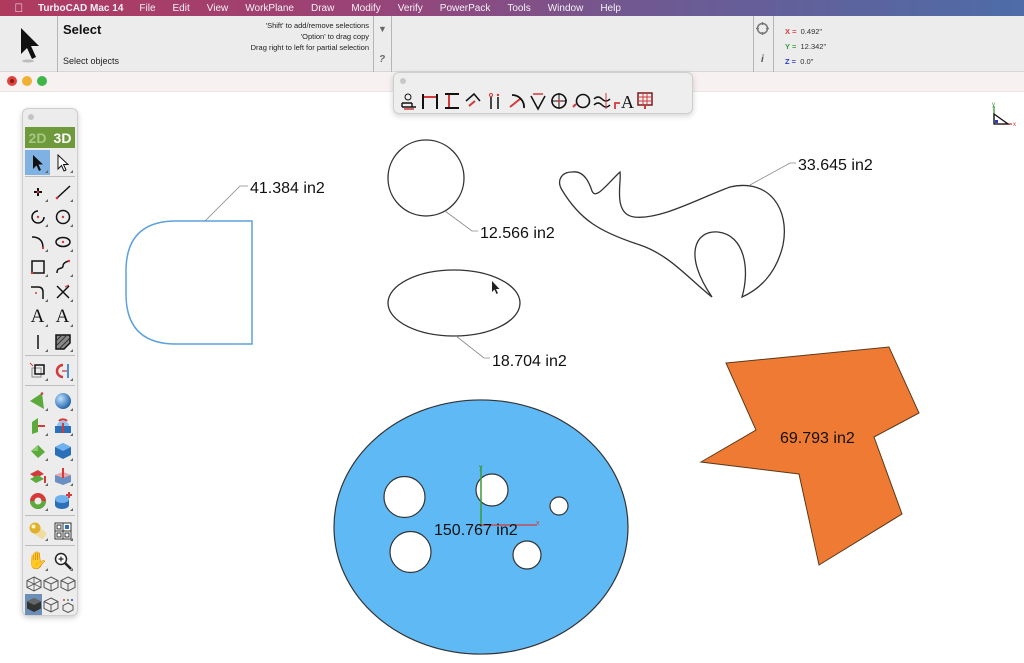 Image resolution: width=1024 pixels, height=663 pixels. What do you see at coordinates (382, 59) in the screenshot?
I see `help-button: ?` at bounding box center [382, 59].